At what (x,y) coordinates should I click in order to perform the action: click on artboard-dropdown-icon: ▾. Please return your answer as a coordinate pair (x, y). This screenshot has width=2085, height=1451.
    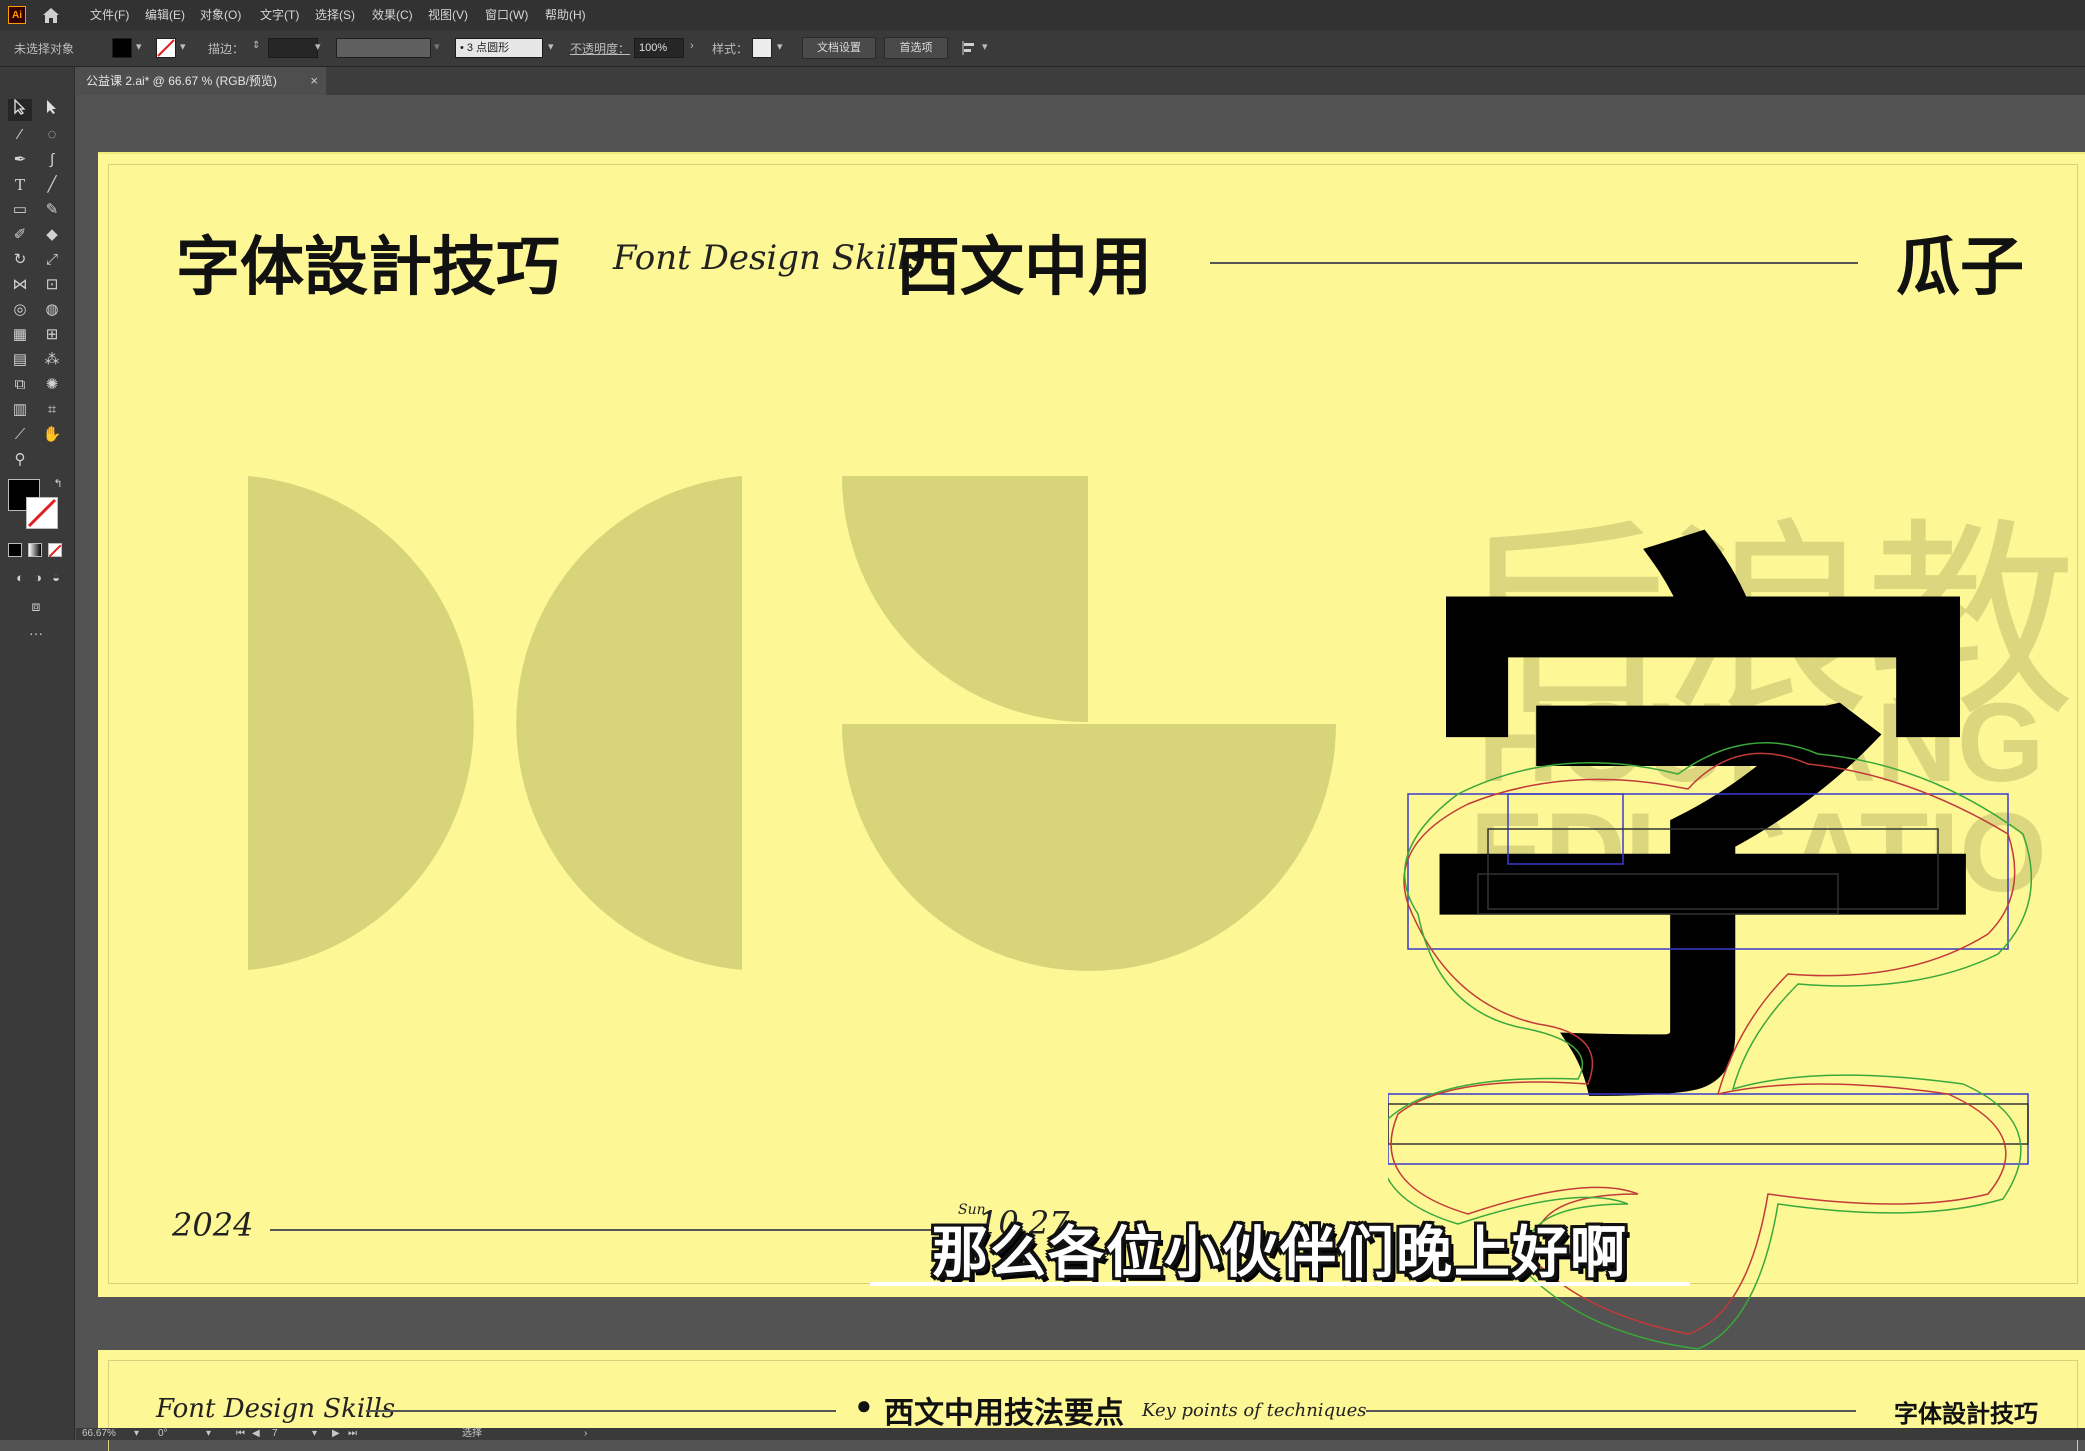
    Looking at the image, I should click on (314, 1434).